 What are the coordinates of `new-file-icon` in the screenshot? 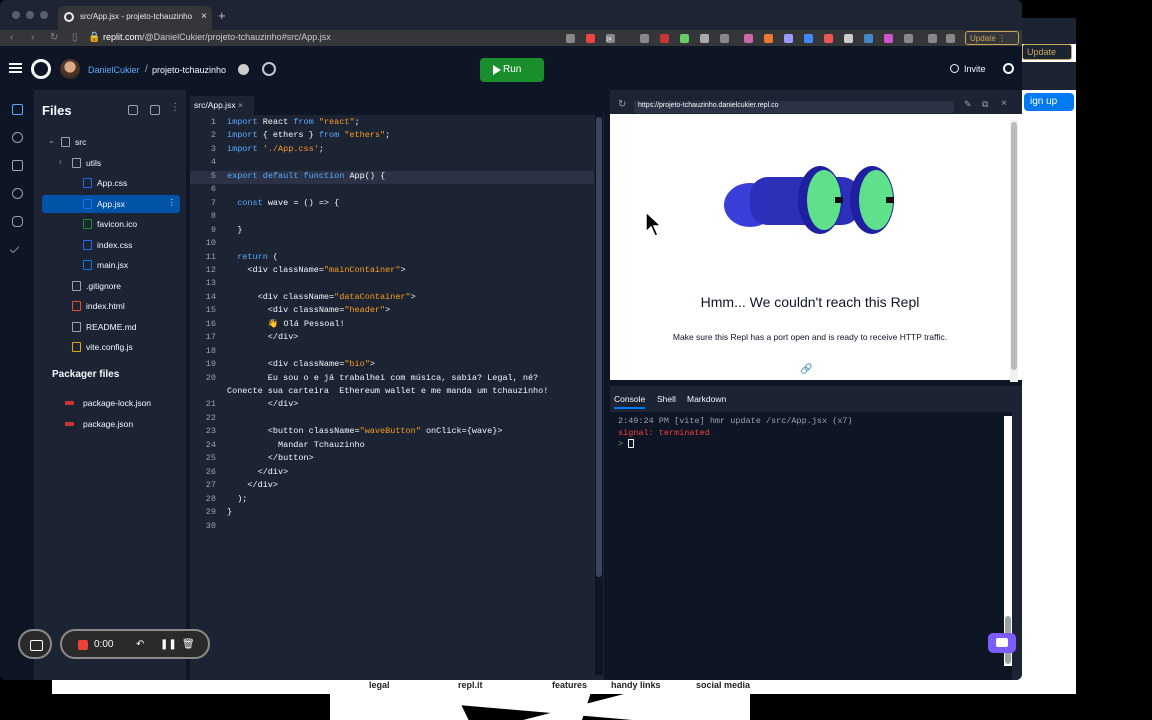 It's located at (133, 110).